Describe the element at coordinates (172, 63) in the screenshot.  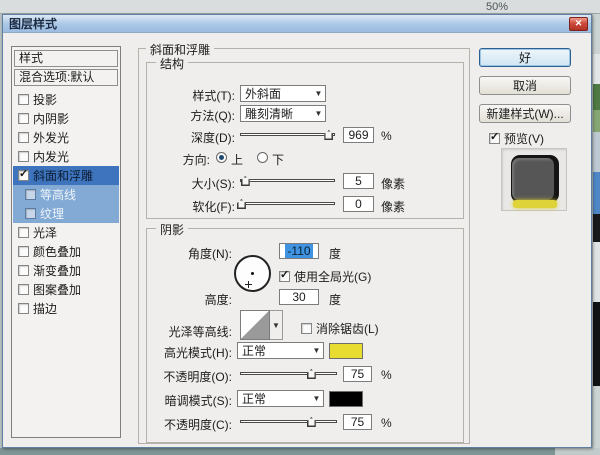
I see `structure-legend: 结构` at that location.